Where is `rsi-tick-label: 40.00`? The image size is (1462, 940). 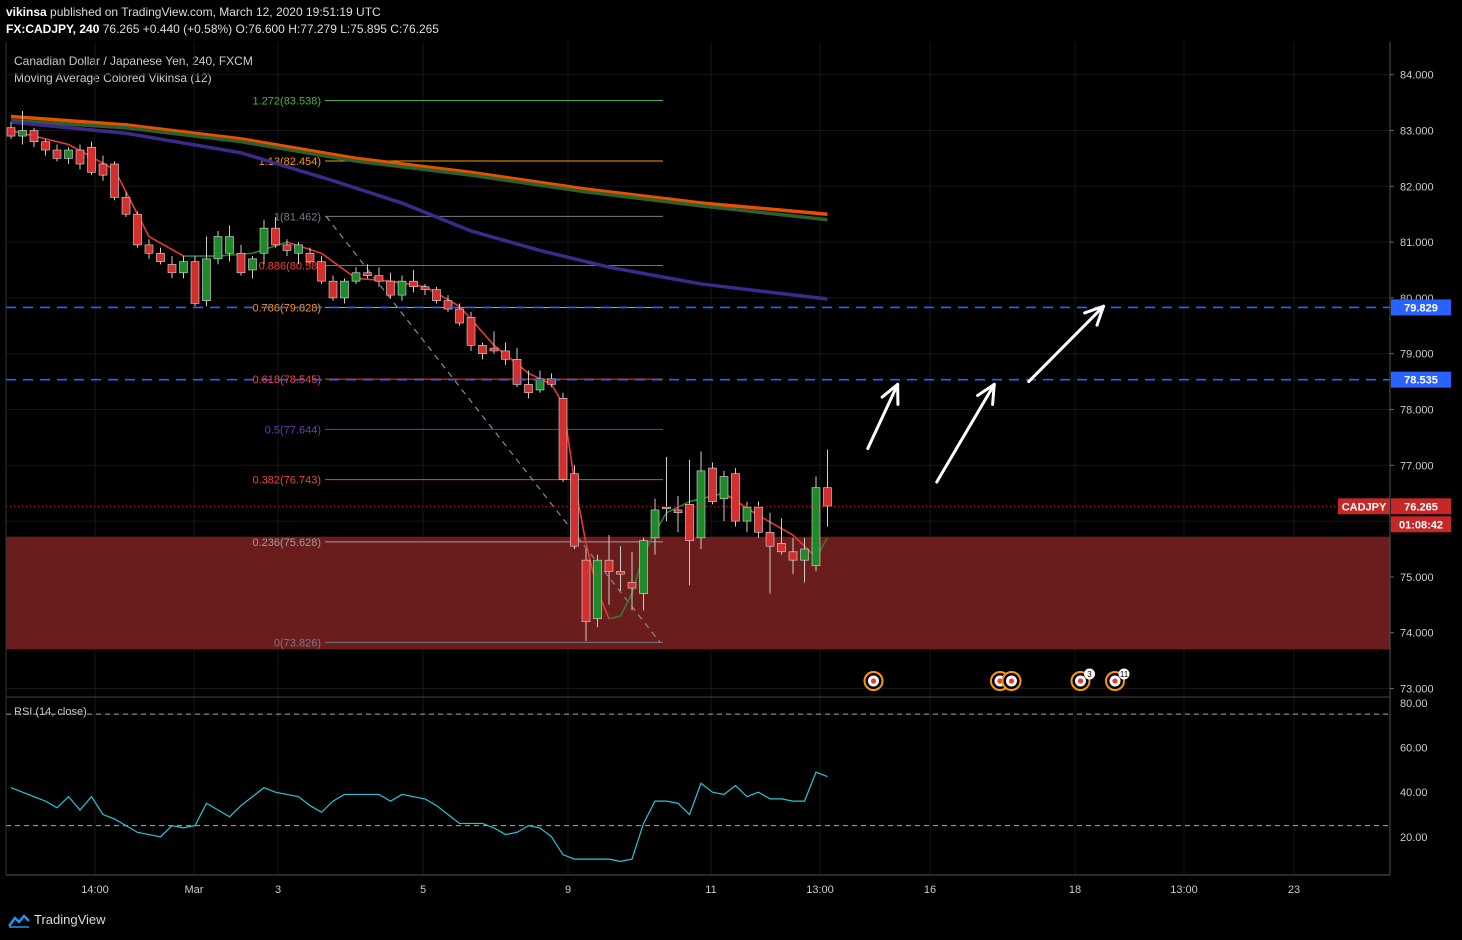 rsi-tick-label: 40.00 is located at coordinates (1414, 793).